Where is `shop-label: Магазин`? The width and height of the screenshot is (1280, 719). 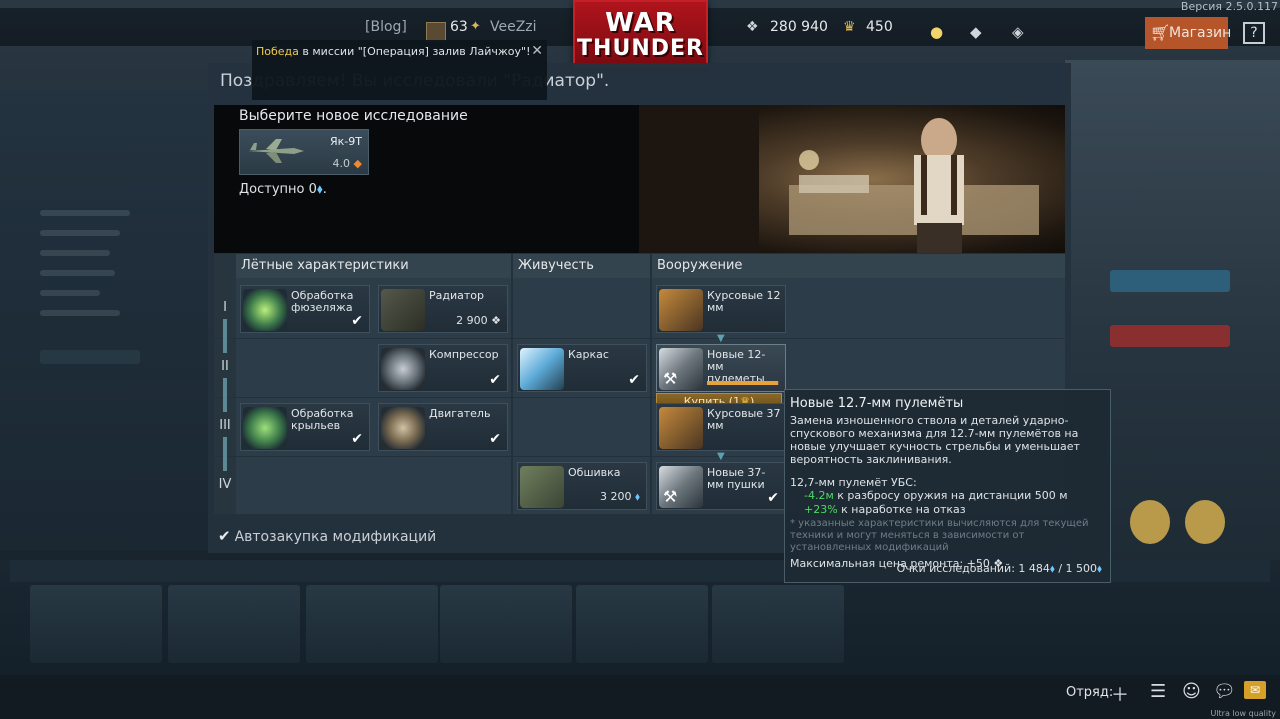
shop-label: Магазин is located at coordinates (1200, 33).